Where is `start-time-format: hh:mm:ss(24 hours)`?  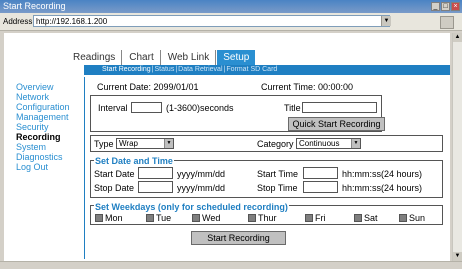
start-time-format: hh:mm:ss(24 hours) is located at coordinates (382, 174).